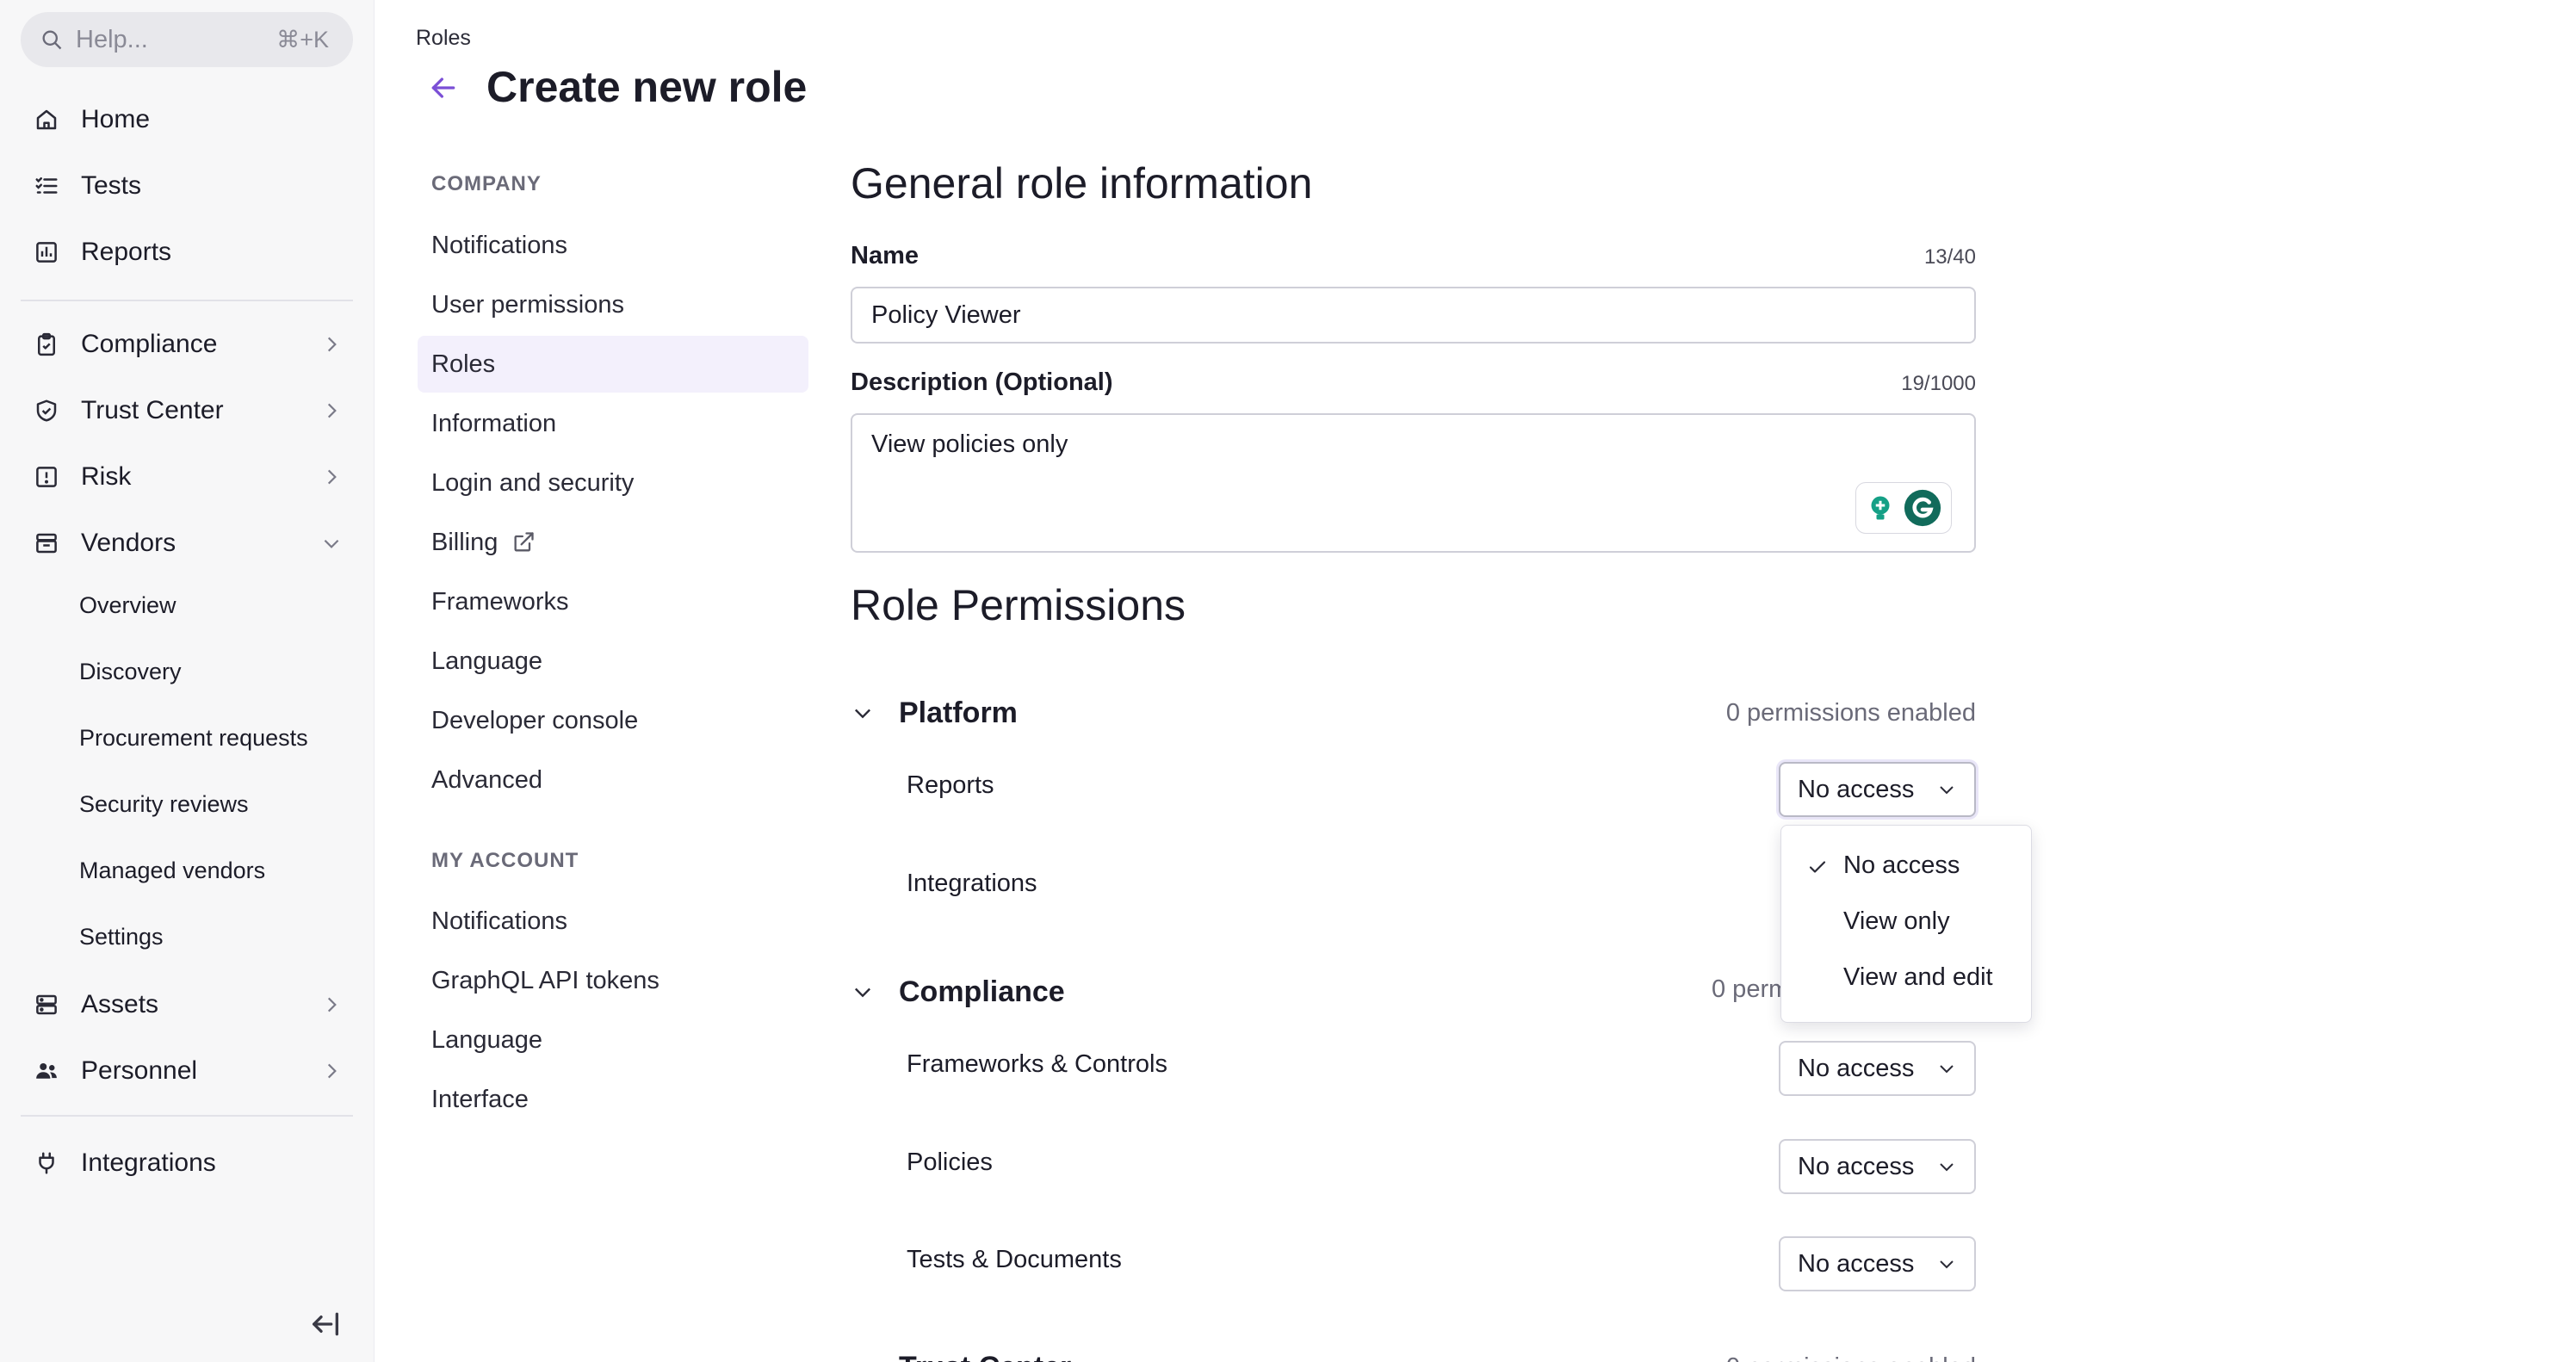 This screenshot has width=2576, height=1362. I want to click on perm-policies-label: Policies, so click(950, 1162).